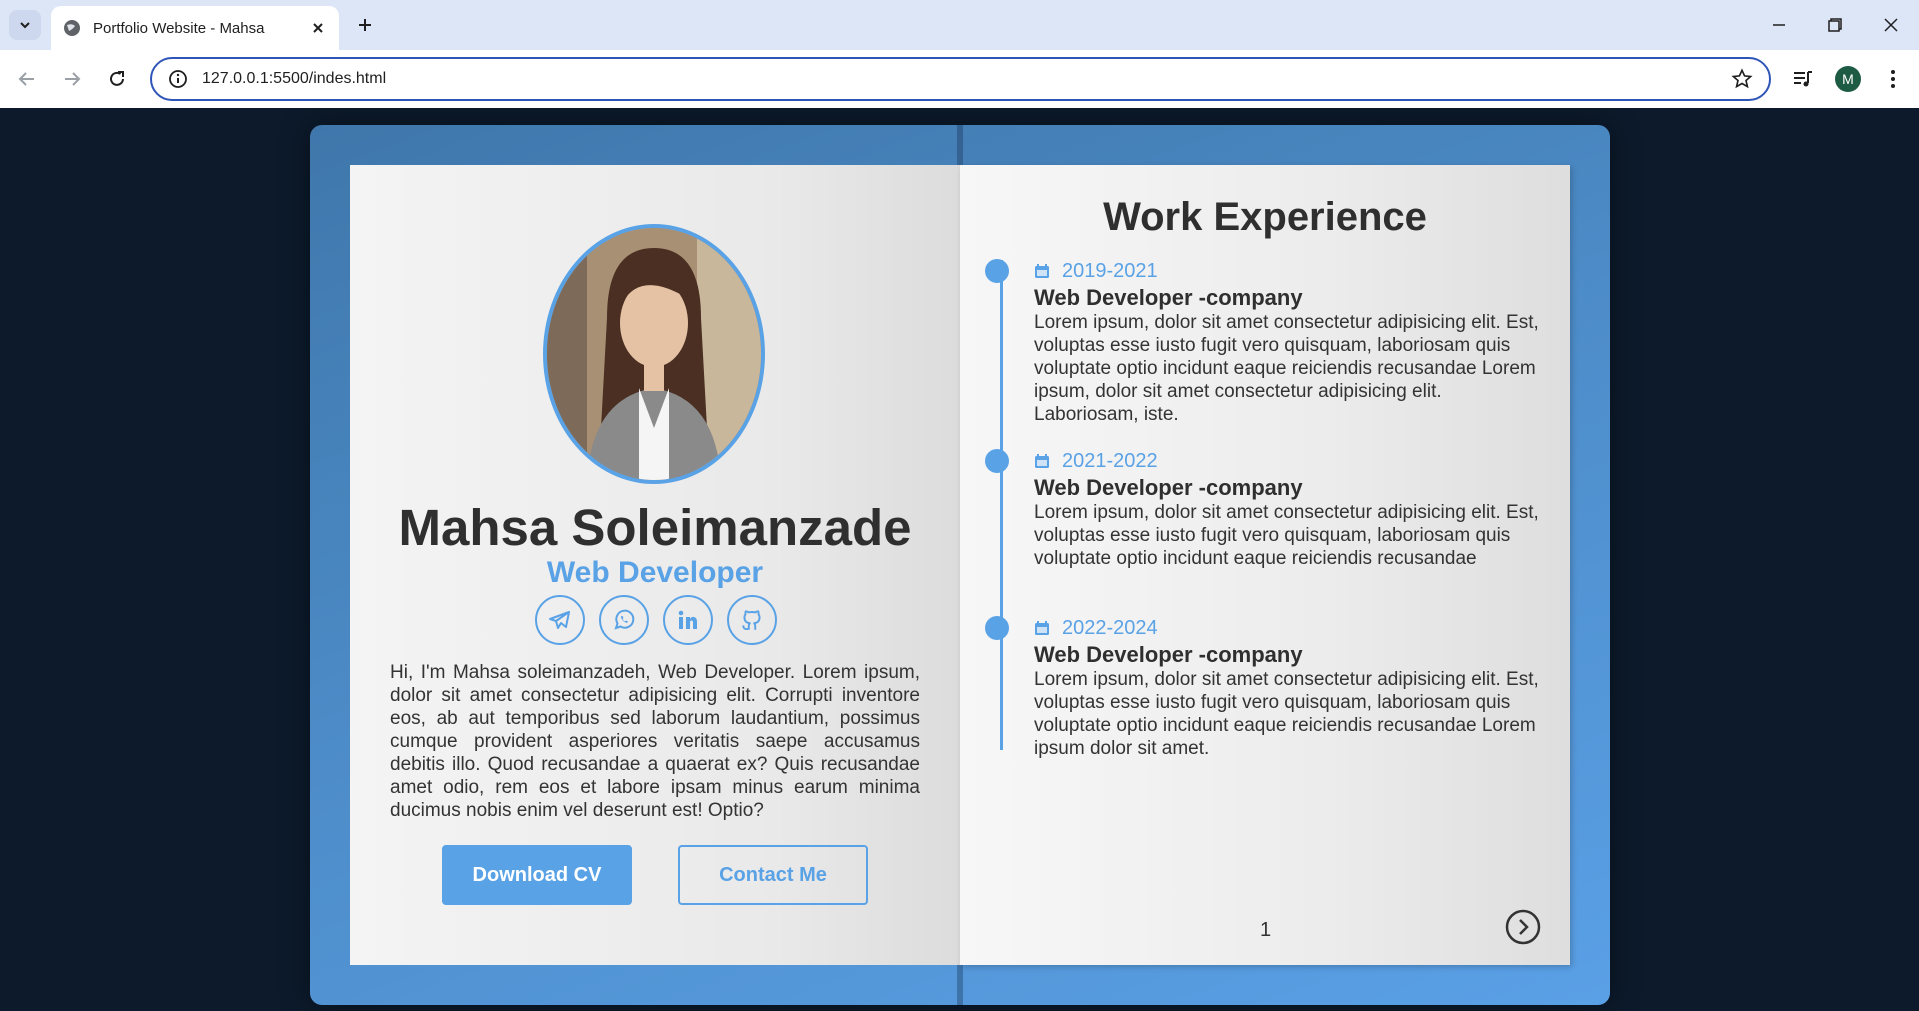 The width and height of the screenshot is (1919, 1011). I want to click on plus-icon, so click(365, 25).